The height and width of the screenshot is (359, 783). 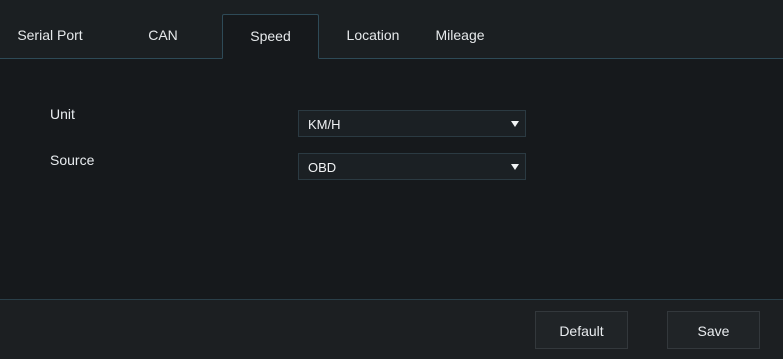 I want to click on tab-serial-port: Serial Port, so click(x=50, y=36).